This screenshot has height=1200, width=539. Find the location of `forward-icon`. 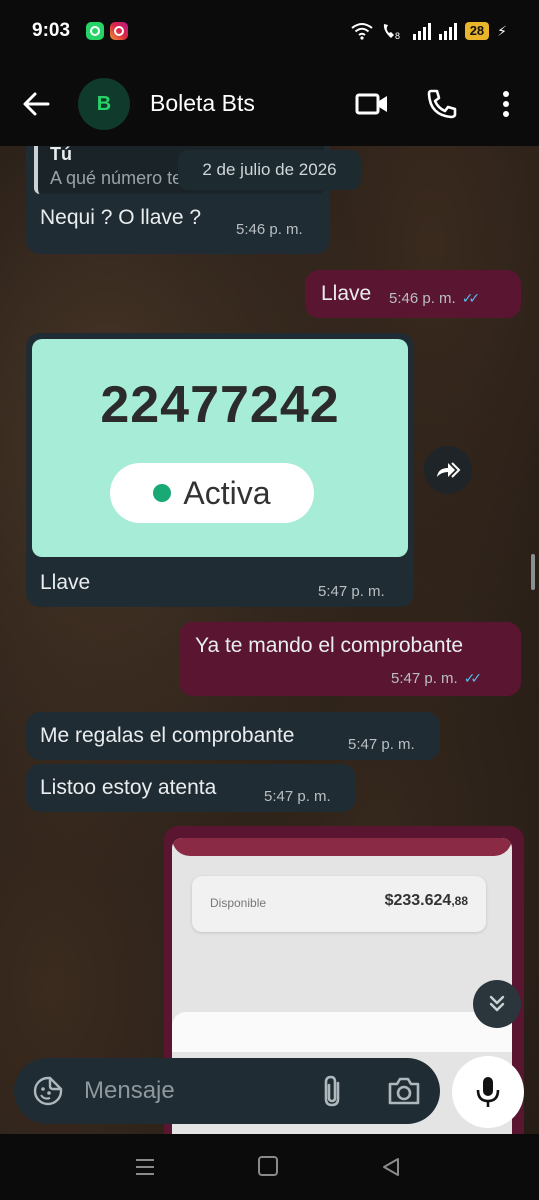

forward-icon is located at coordinates (449, 470).